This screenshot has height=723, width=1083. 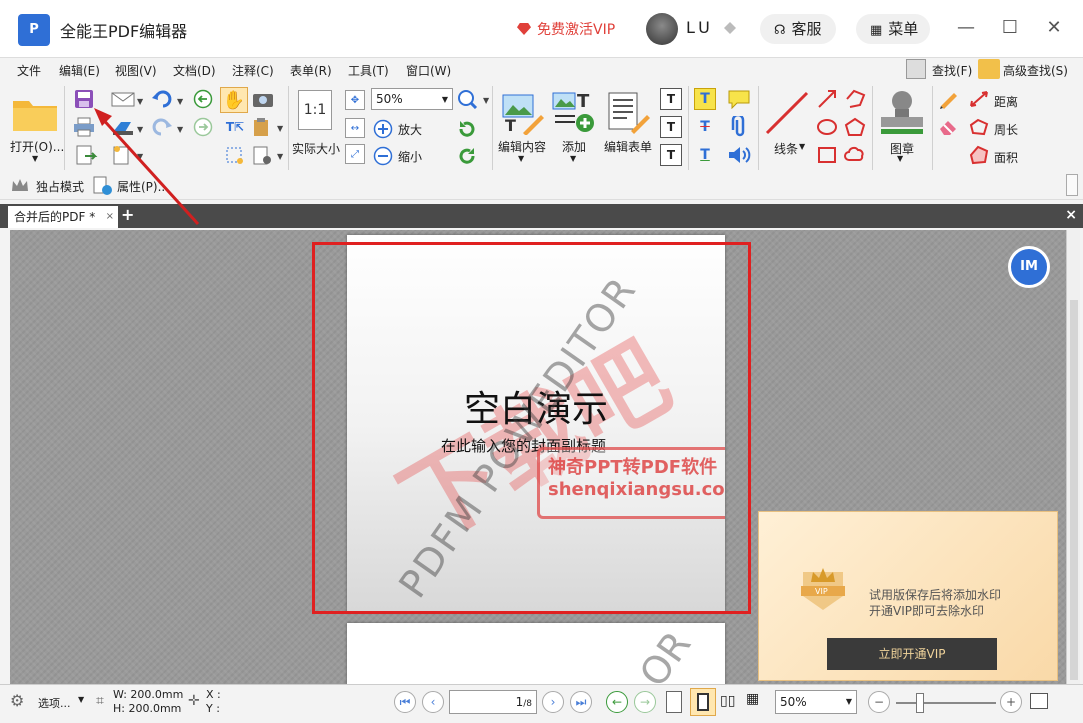 What do you see at coordinates (253, 70) in the screenshot?
I see `menu-comment: 注释(C)` at bounding box center [253, 70].